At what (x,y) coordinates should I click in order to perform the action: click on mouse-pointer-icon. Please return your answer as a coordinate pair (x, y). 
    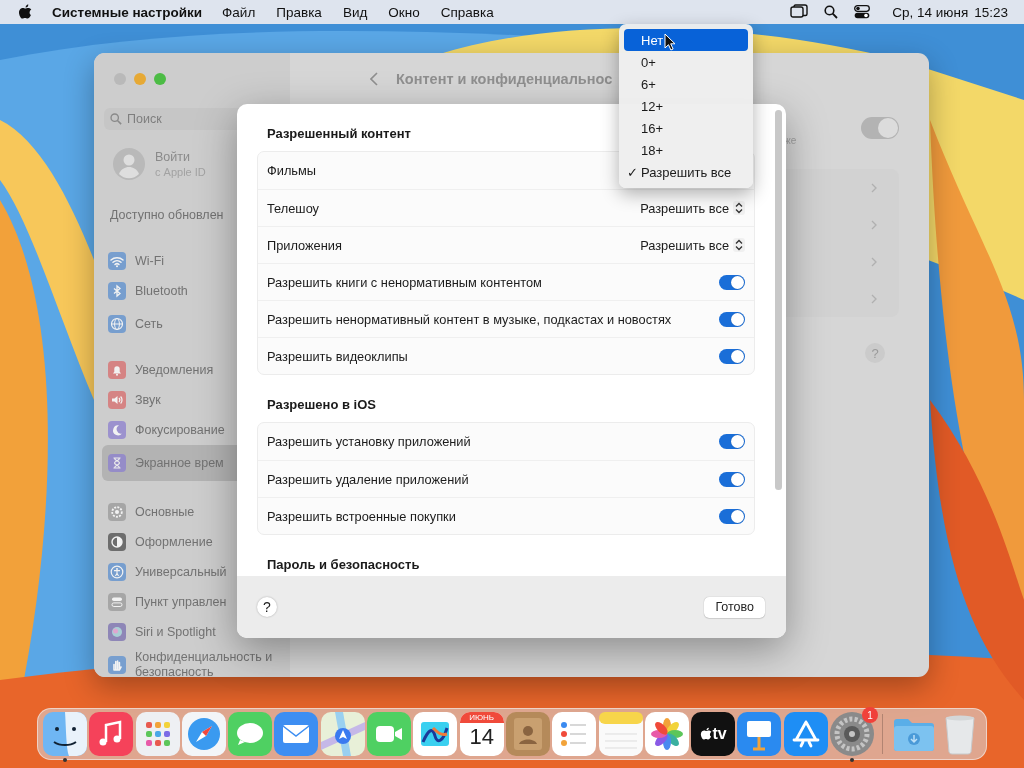
    Looking at the image, I should click on (670, 42).